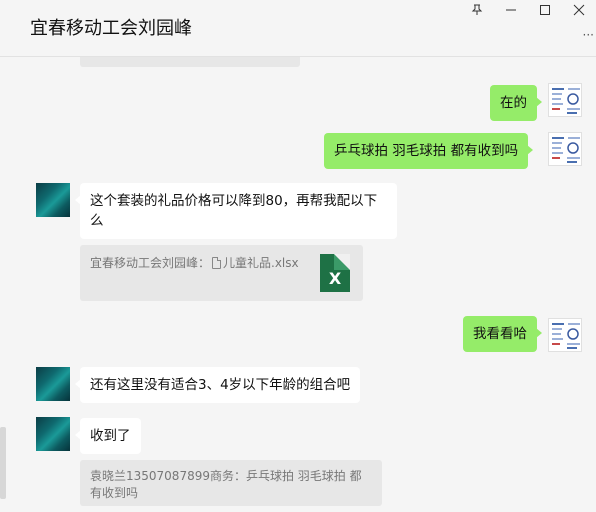  I want to click on excel-file-icon: X, so click(335, 273).